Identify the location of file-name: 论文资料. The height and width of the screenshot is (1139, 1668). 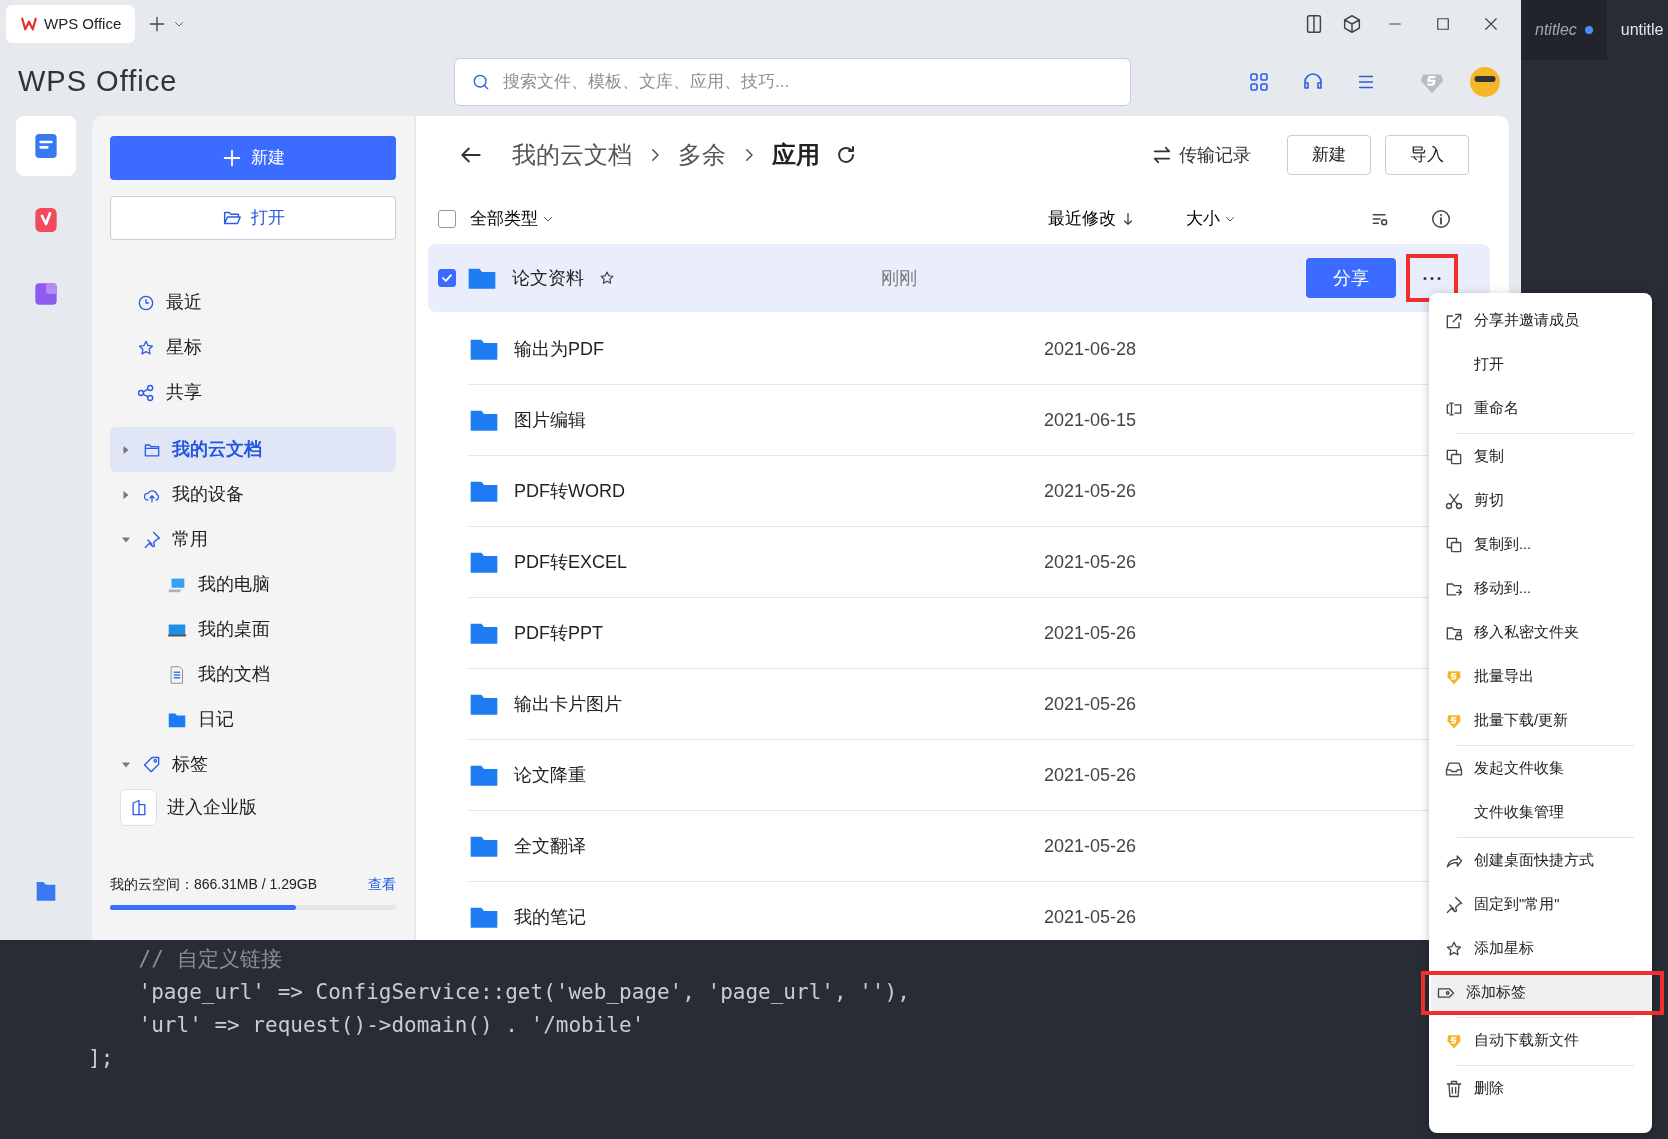
(548, 278).